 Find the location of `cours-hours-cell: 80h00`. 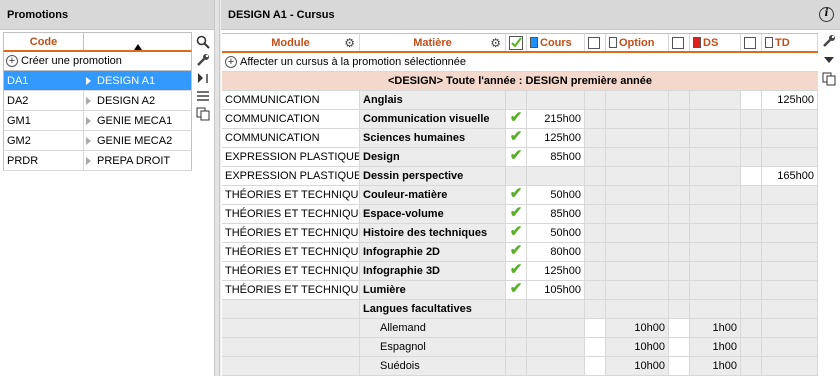

cours-hours-cell: 80h00 is located at coordinates (556, 252).